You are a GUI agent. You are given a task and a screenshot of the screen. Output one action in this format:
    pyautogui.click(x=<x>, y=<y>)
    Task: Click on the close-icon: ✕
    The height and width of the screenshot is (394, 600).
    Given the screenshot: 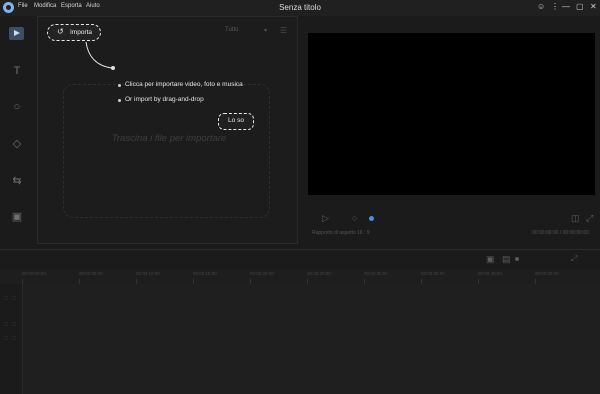 What is the action you would take?
    pyautogui.click(x=593, y=7)
    